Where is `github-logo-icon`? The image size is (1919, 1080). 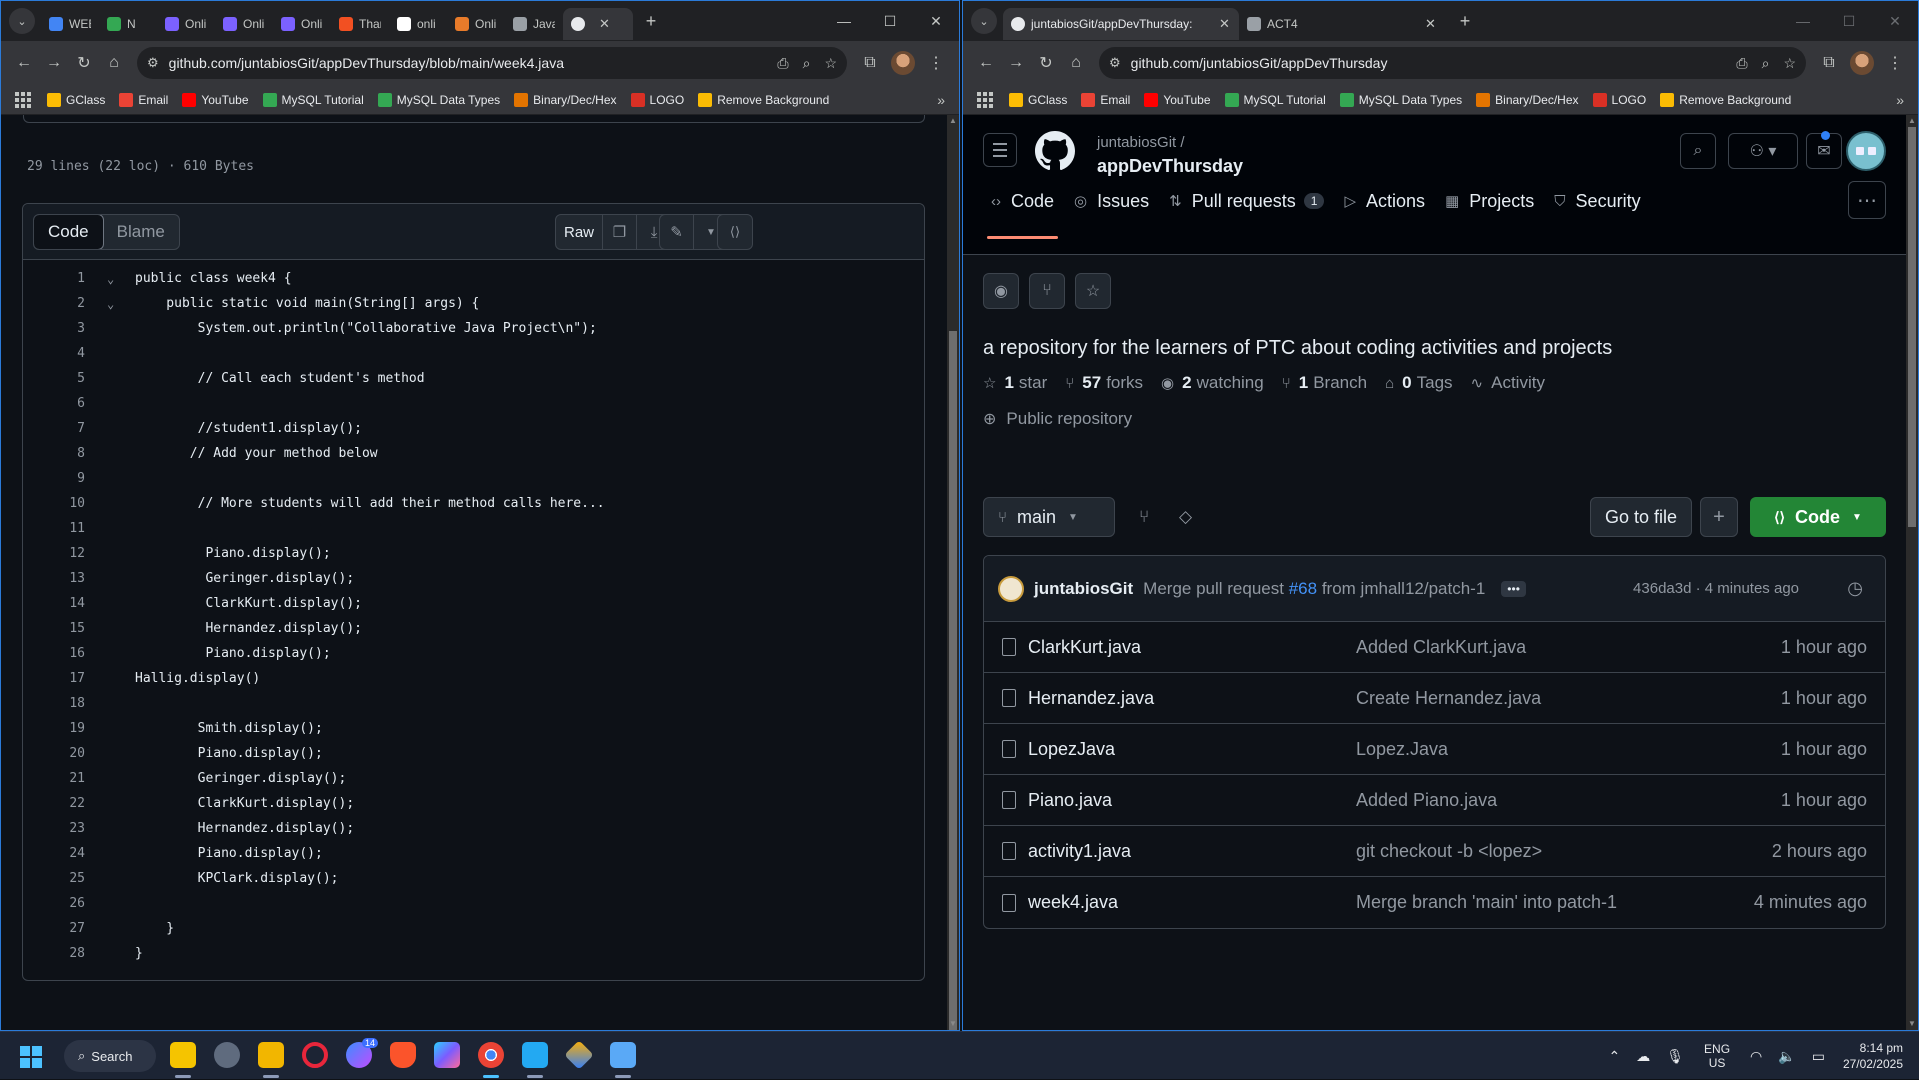
github-logo-icon is located at coordinates (1055, 151).